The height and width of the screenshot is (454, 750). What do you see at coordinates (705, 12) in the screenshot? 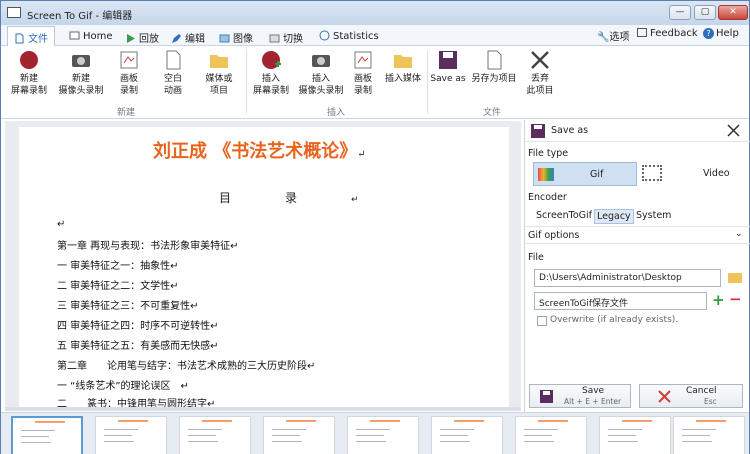
I see `maximize-button: ▢` at bounding box center [705, 12].